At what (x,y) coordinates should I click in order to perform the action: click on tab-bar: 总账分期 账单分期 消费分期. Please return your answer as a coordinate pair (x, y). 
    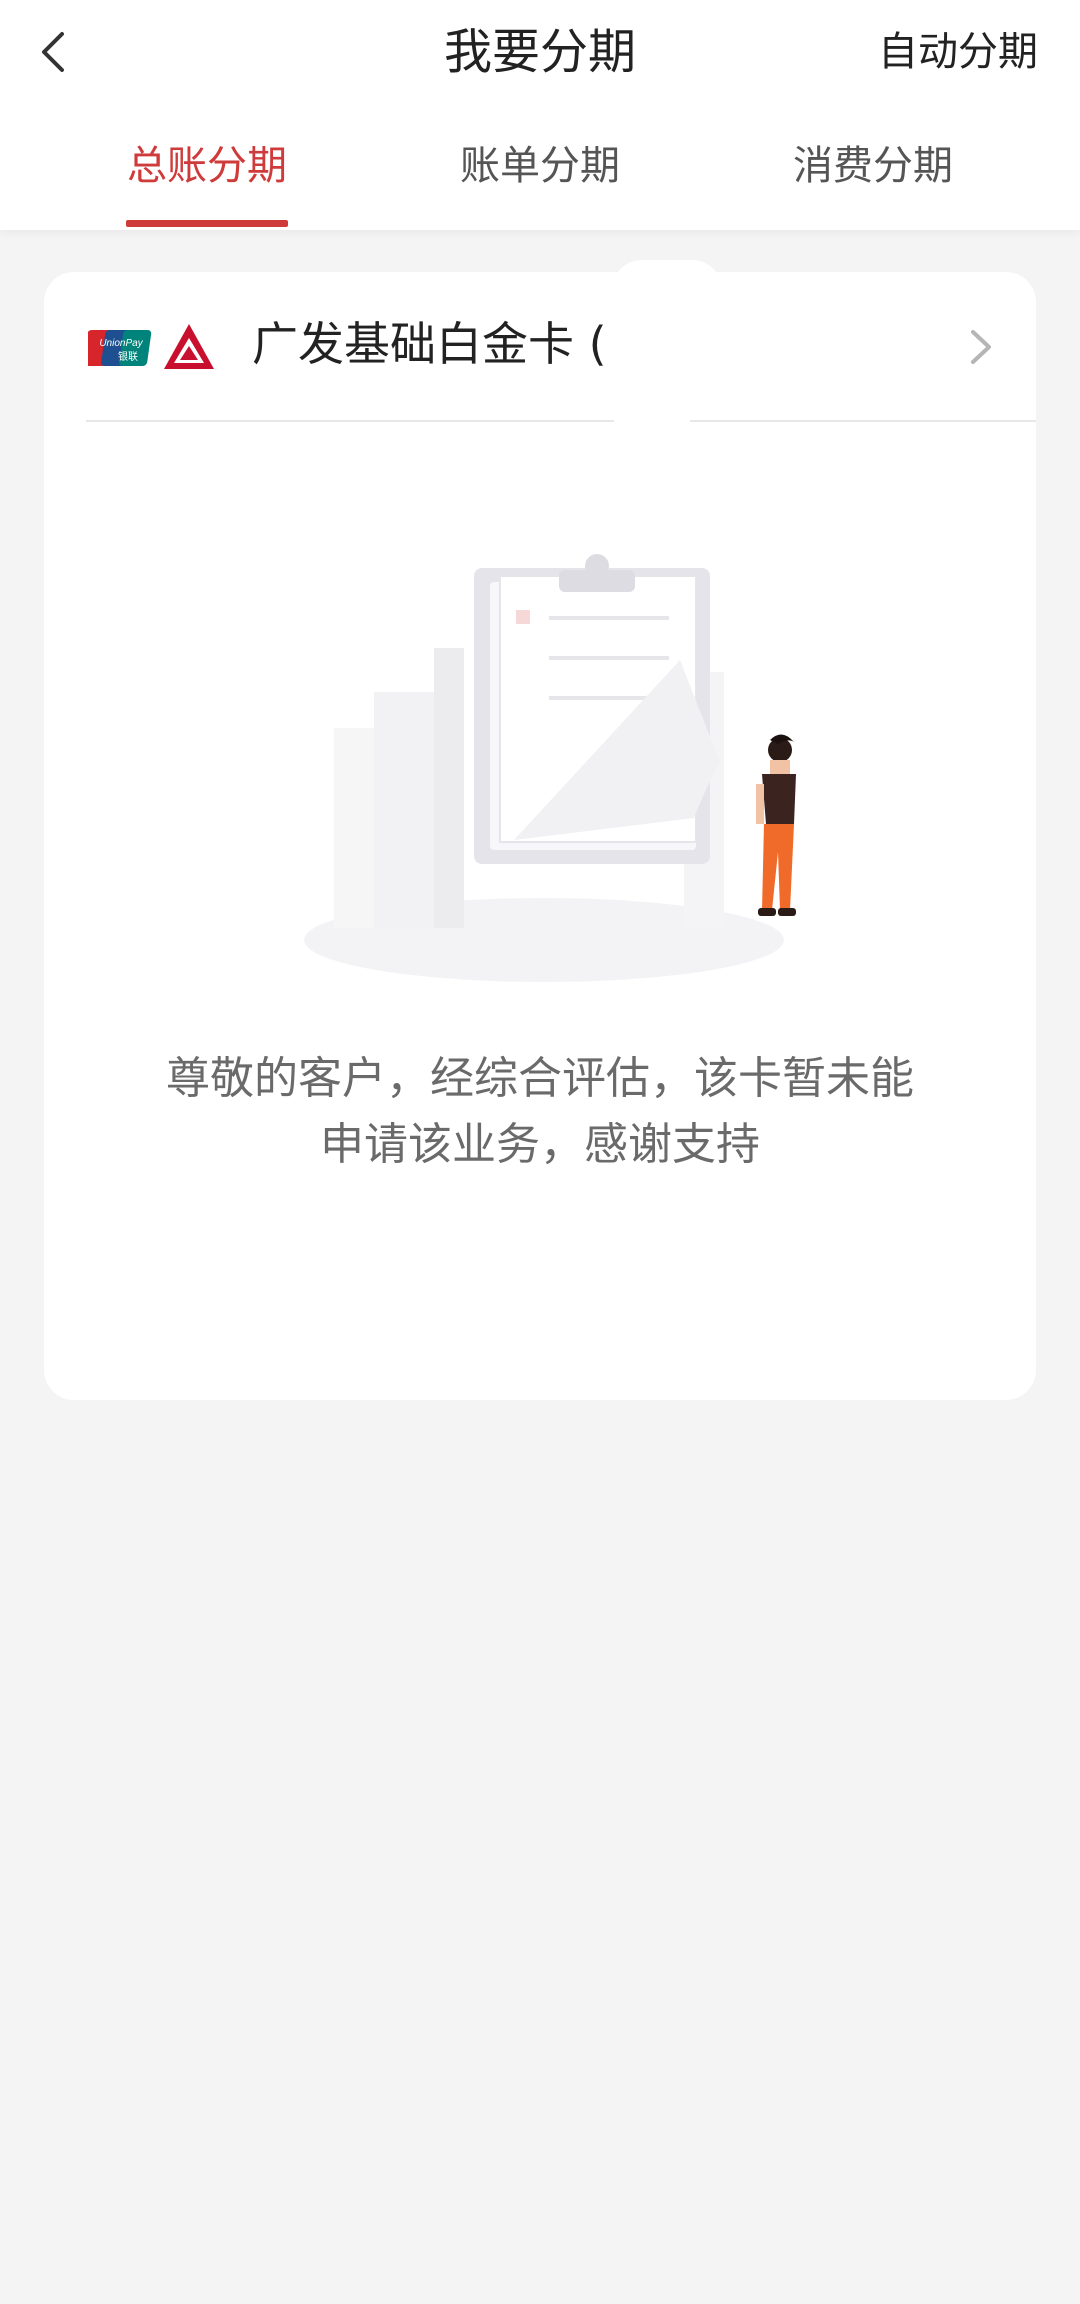
    Looking at the image, I should click on (540, 175).